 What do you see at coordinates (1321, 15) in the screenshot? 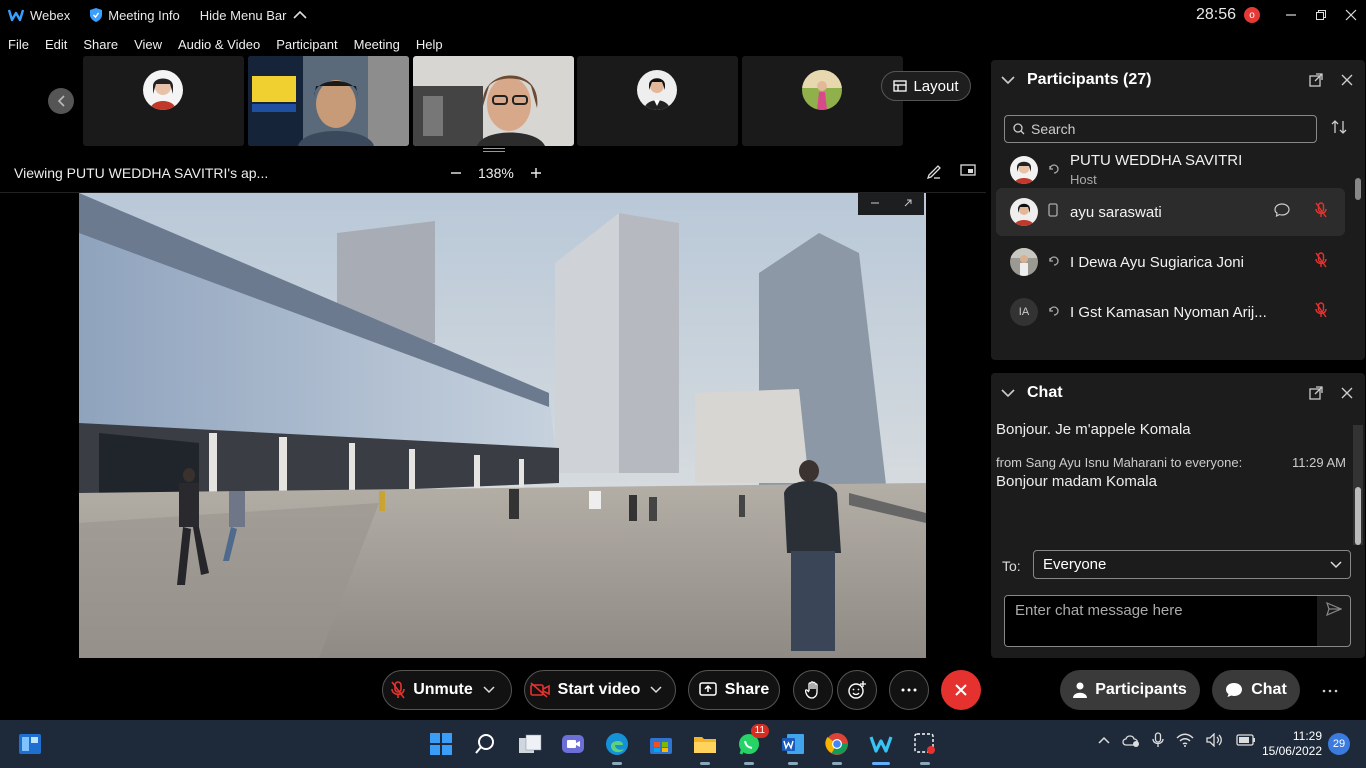
I see `restore-button` at bounding box center [1321, 15].